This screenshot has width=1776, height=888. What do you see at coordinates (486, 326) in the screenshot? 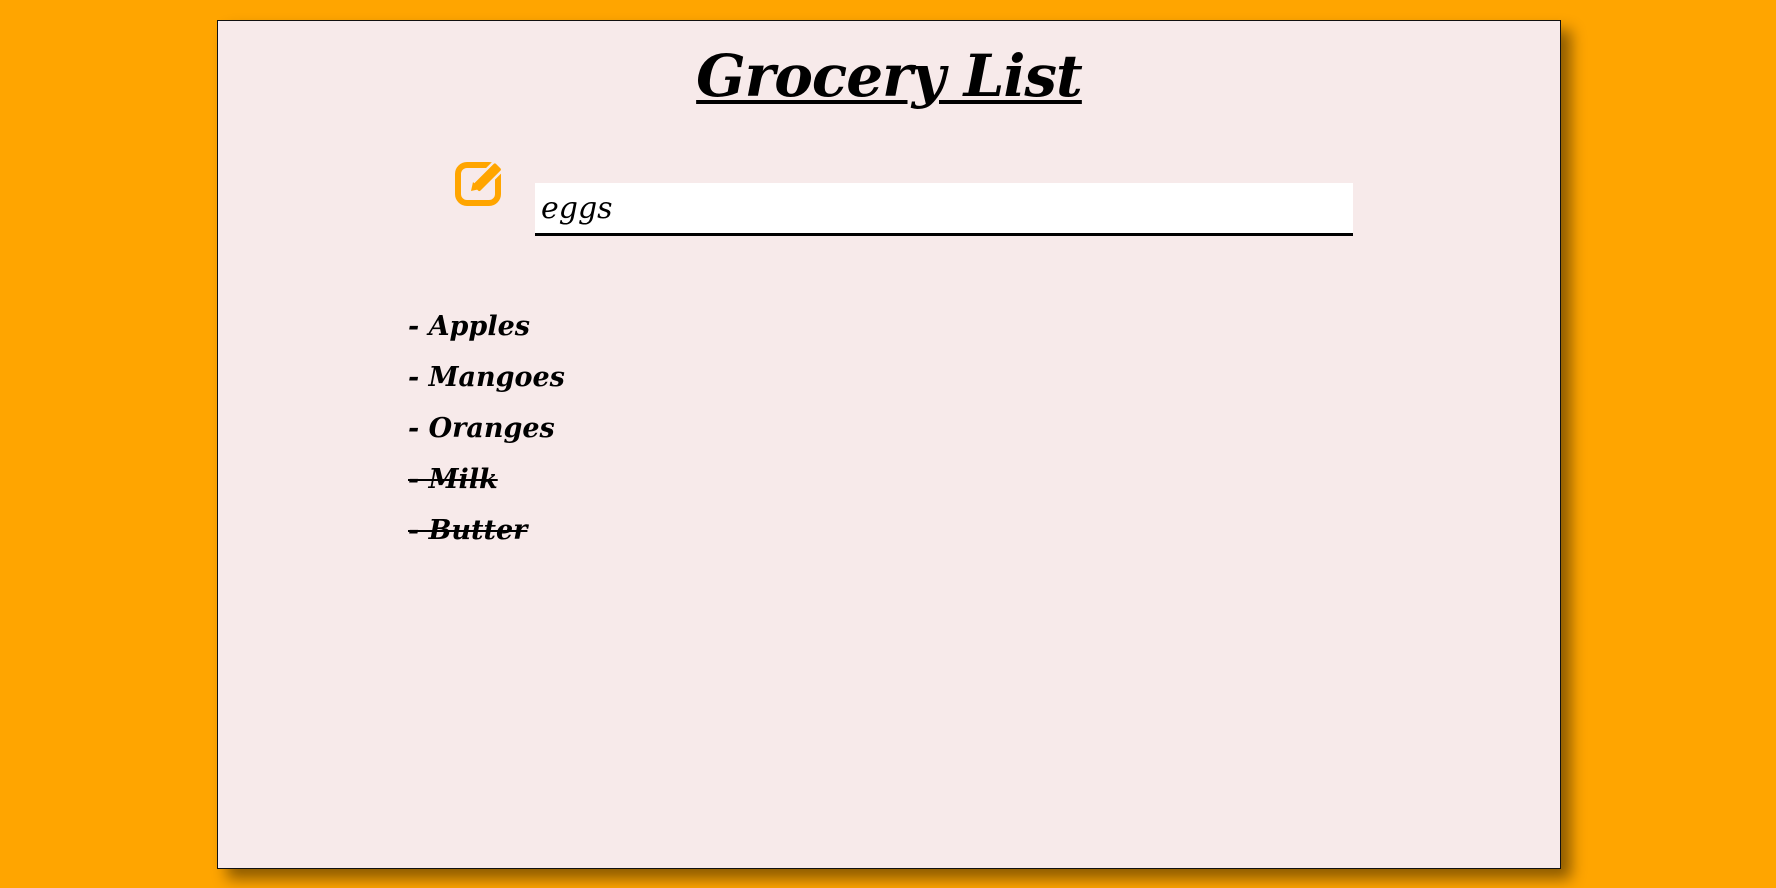
I see `list-item: - Apples` at bounding box center [486, 326].